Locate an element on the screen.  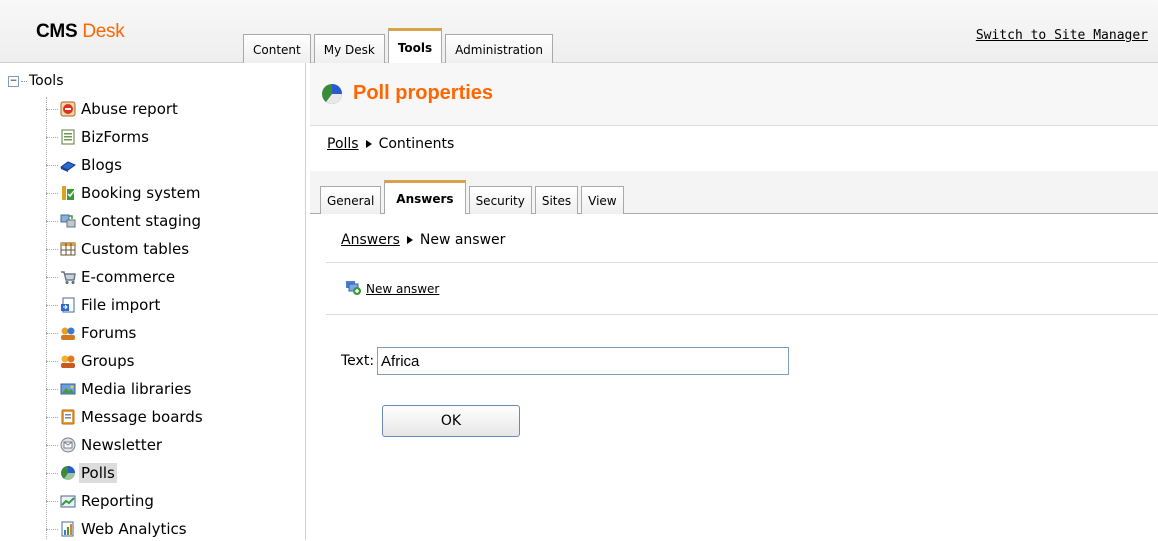
tab-tools: Tools is located at coordinates (415, 45).